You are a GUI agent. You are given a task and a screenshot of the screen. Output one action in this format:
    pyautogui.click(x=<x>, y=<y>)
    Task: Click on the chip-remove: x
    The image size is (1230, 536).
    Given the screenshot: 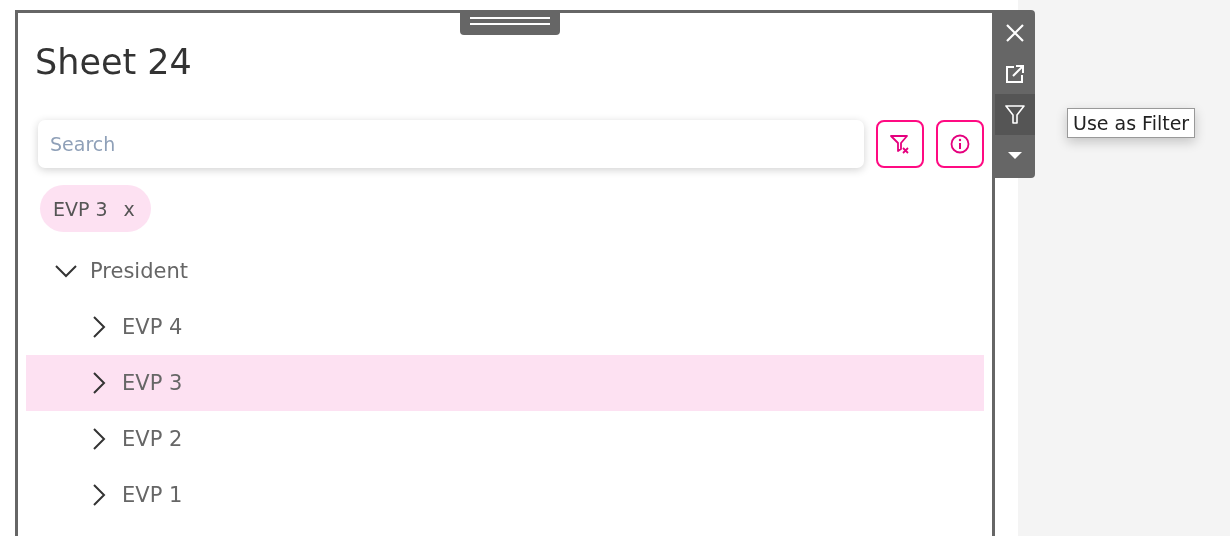 What is the action you would take?
    pyautogui.click(x=129, y=208)
    